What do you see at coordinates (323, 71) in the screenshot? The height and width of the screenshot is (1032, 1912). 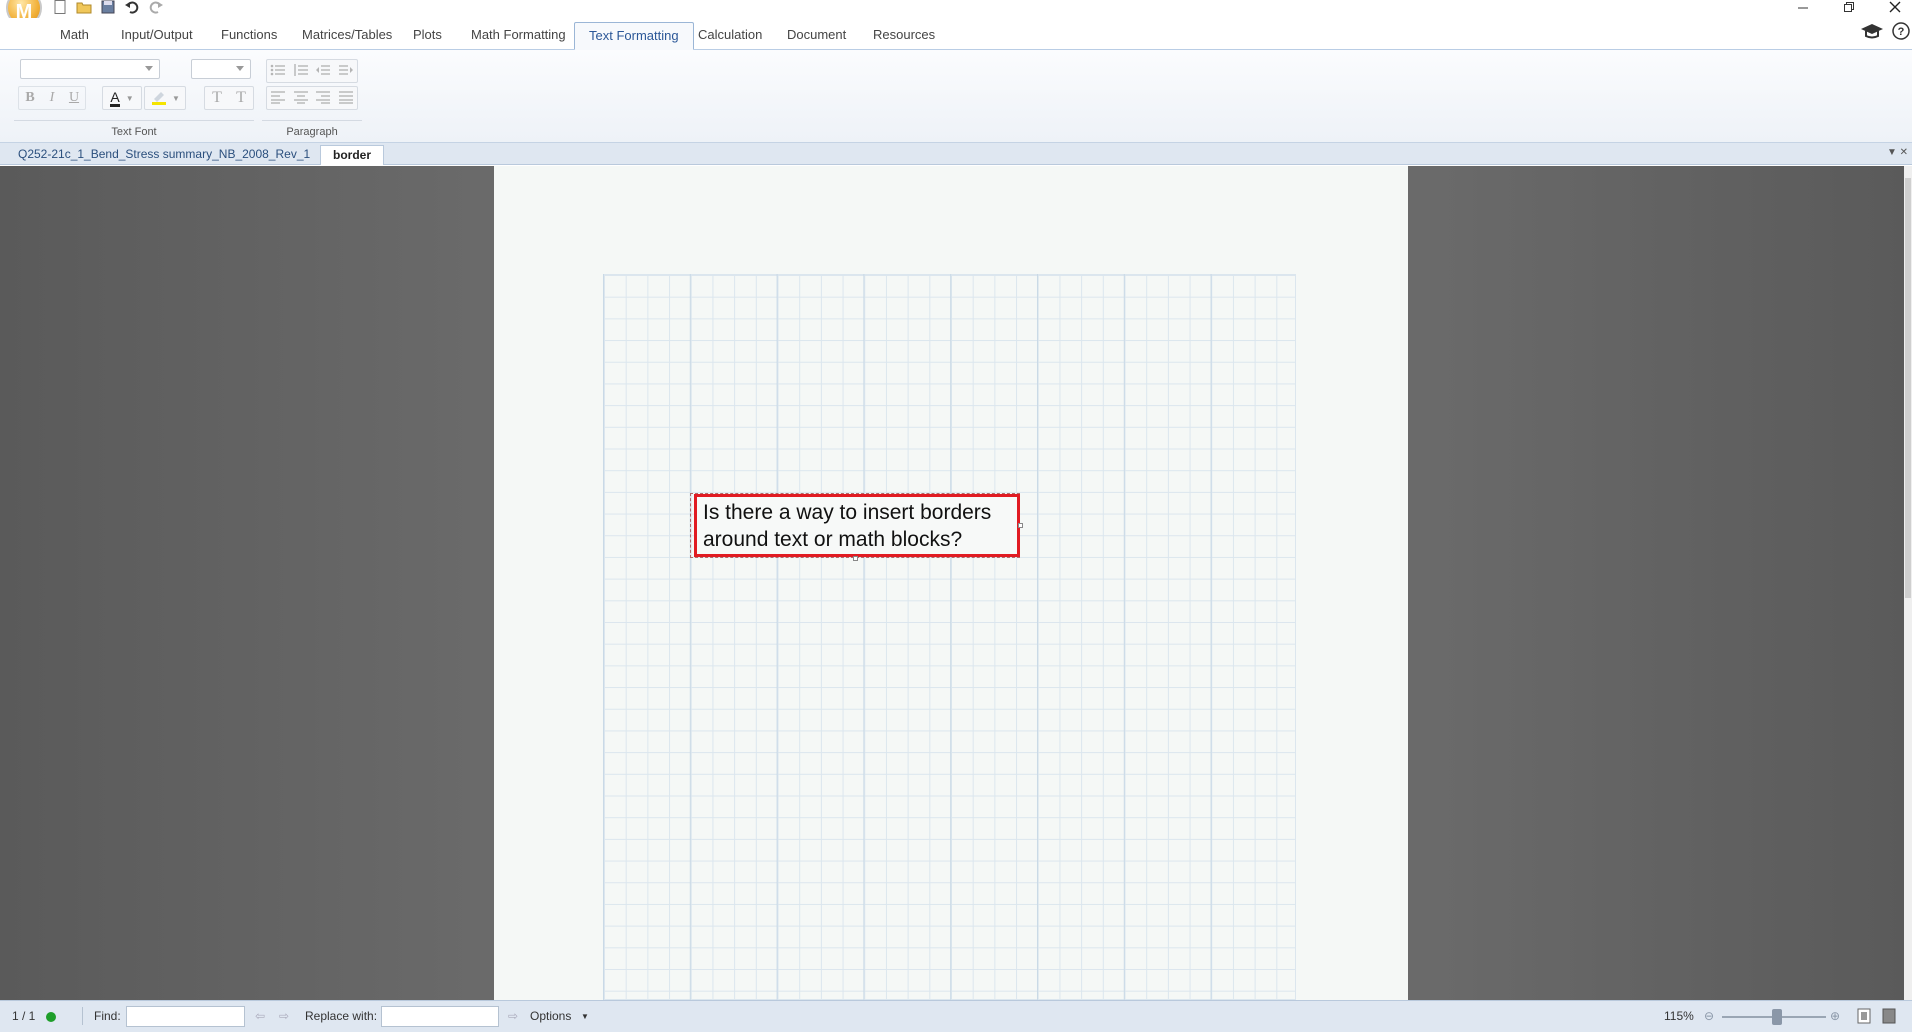 I see `decrease-indent-icon` at bounding box center [323, 71].